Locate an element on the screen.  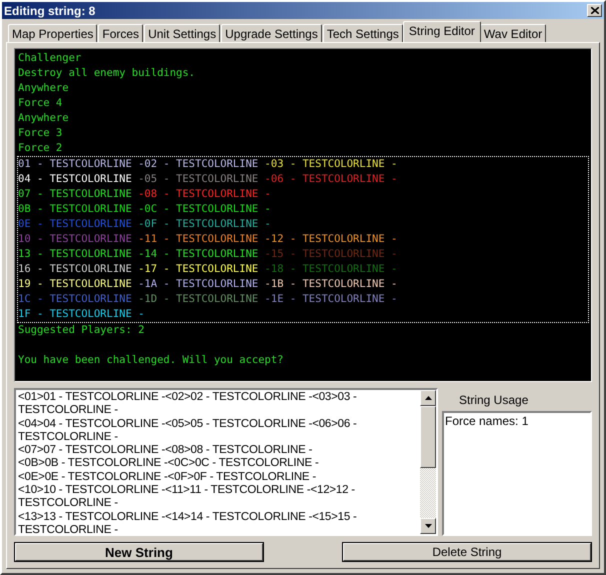
list-item: Force 2 is located at coordinates (303, 148).